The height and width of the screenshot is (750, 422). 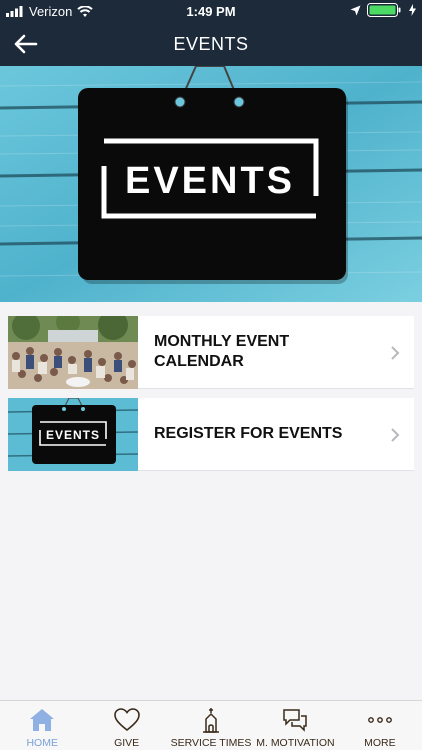 What do you see at coordinates (210, 181) in the screenshot?
I see `hero-sign-text: EVENTS` at bounding box center [210, 181].